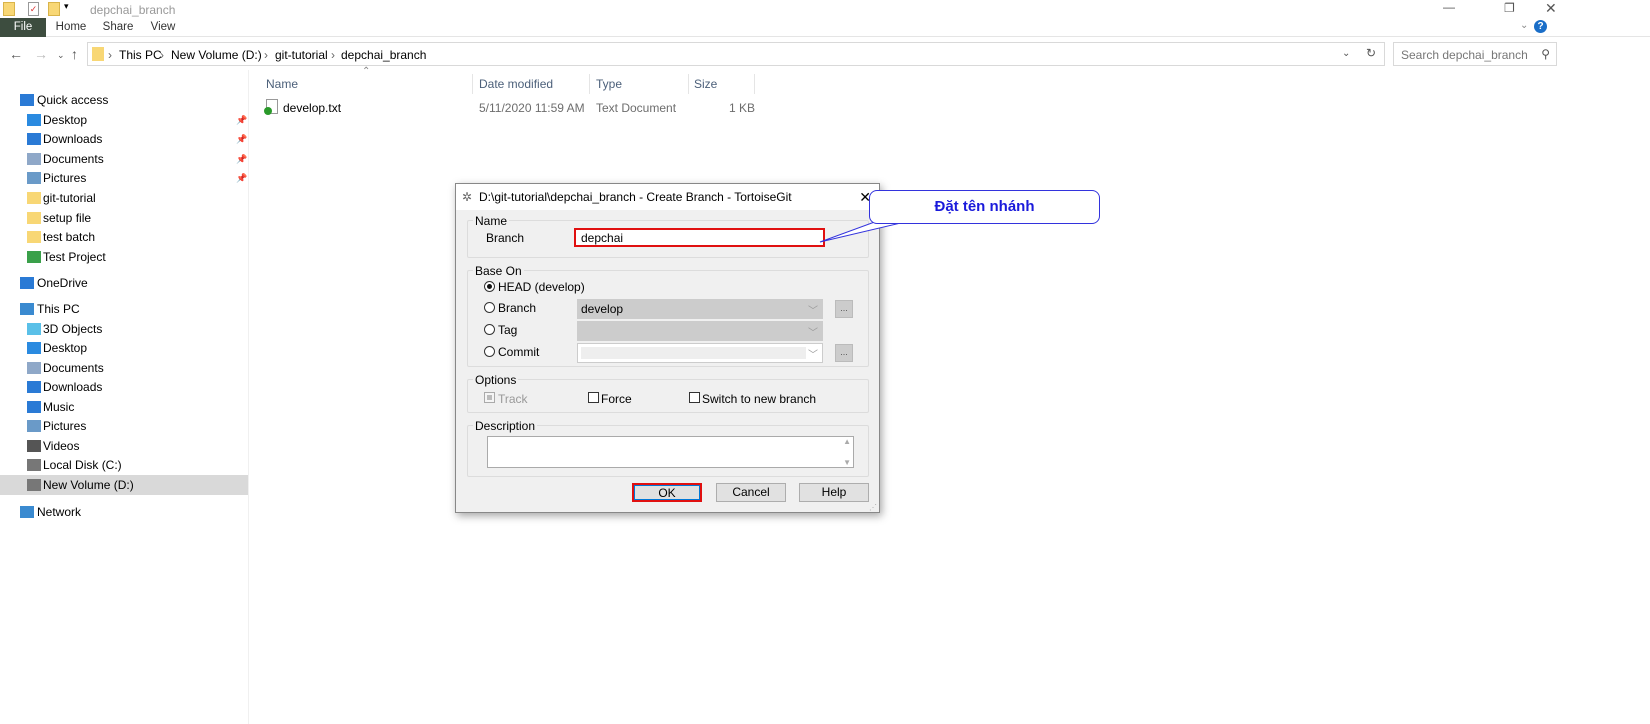 This screenshot has height=724, width=1650. Describe the element at coordinates (489, 307) in the screenshot. I see `branch-radio` at that location.